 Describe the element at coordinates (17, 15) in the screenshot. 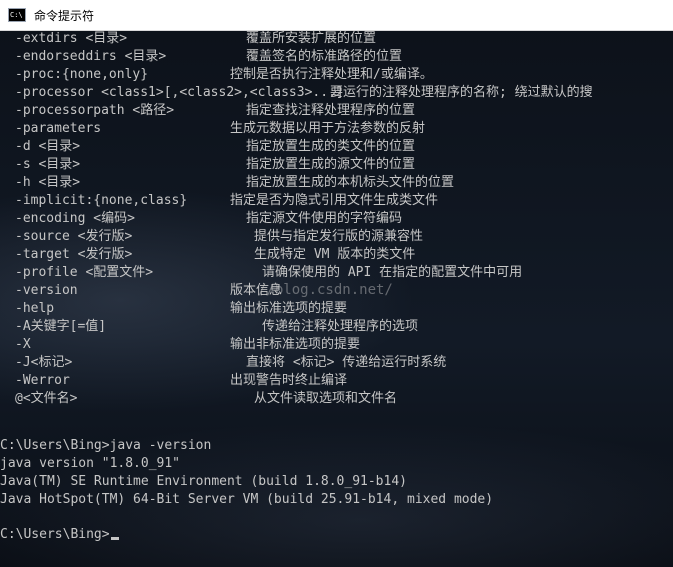

I see `cmd-app-icon: C:\` at that location.